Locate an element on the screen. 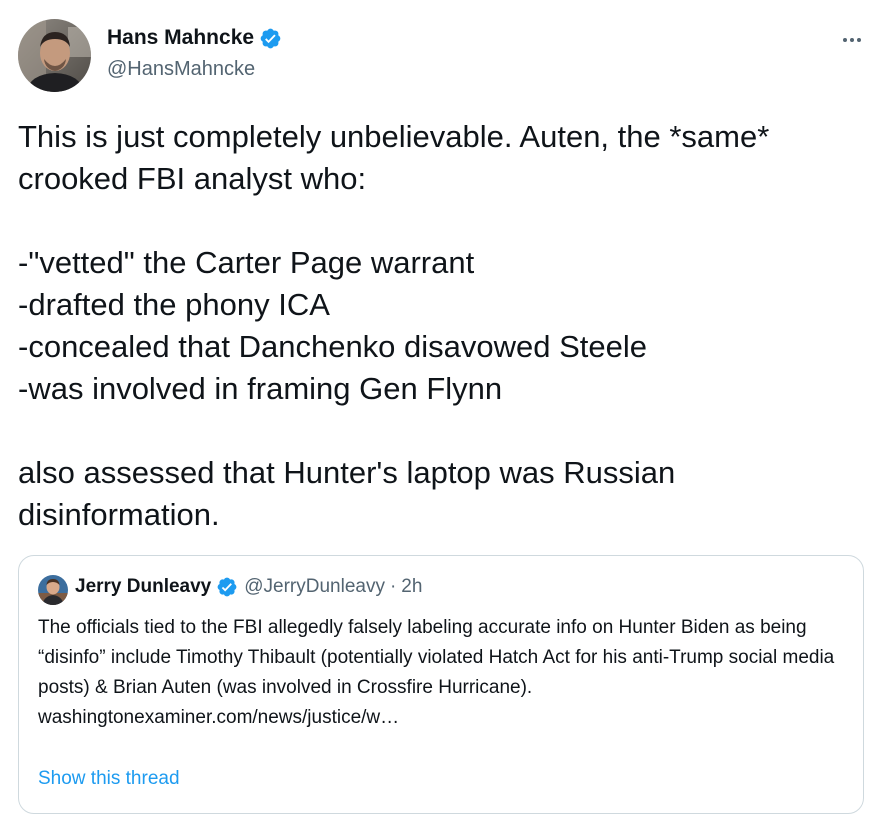  quoted-author-handle: @JerryDunleavy is located at coordinates (314, 587).